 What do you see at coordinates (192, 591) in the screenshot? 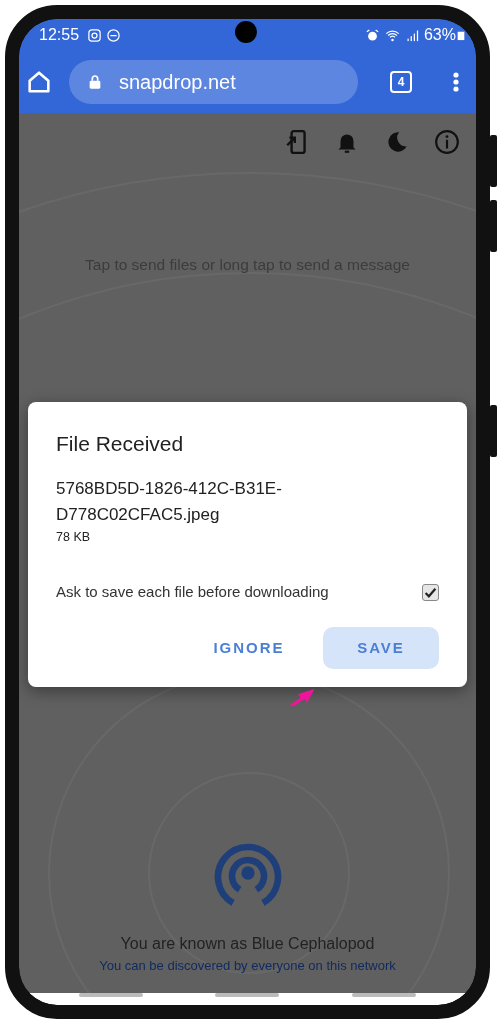
I see `option-label: Ask to save each file before downloading` at bounding box center [192, 591].